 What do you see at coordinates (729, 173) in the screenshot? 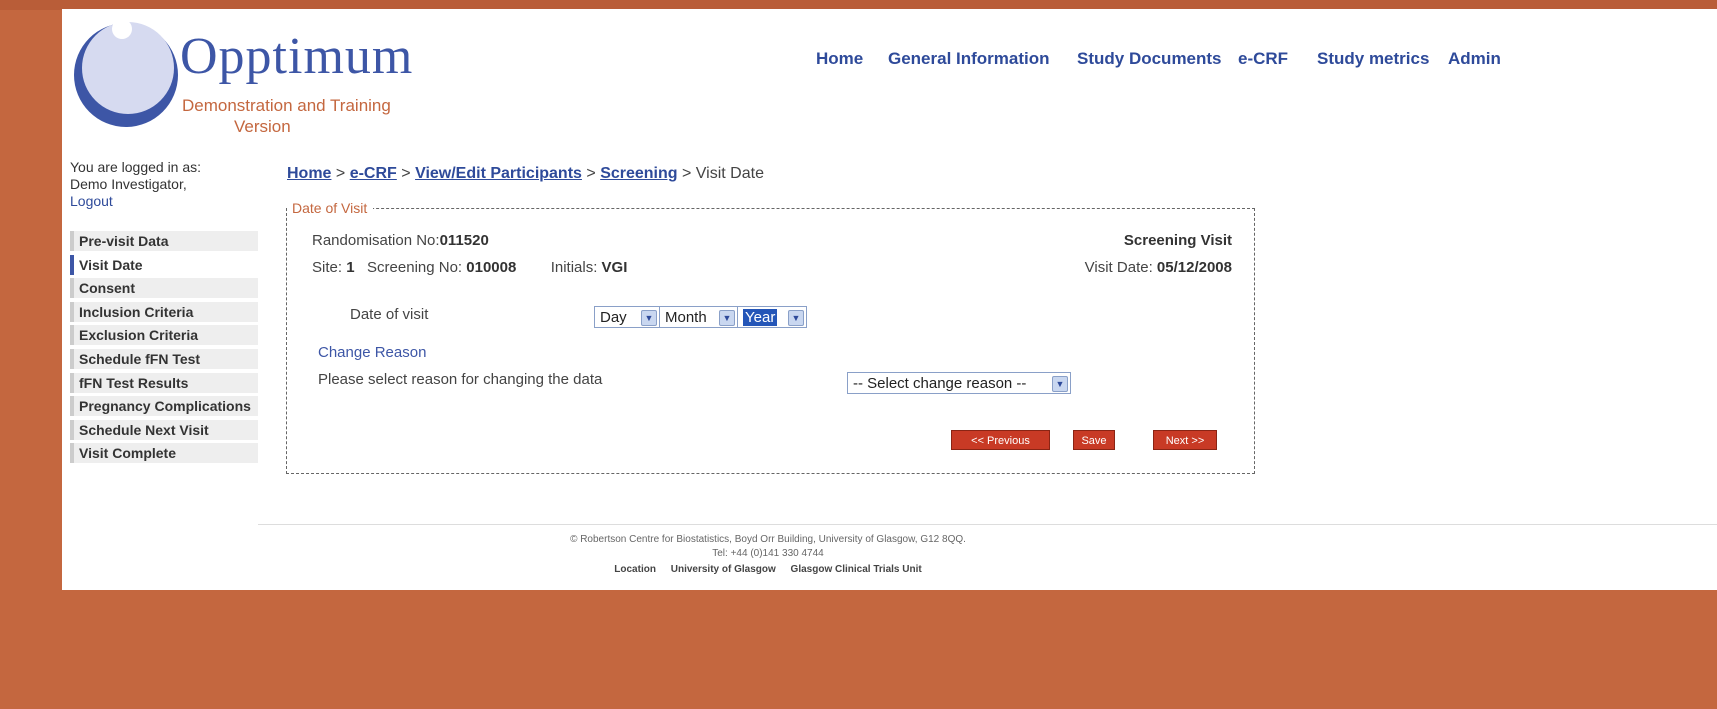
I see `breadcrumb-current: Visit Date` at bounding box center [729, 173].